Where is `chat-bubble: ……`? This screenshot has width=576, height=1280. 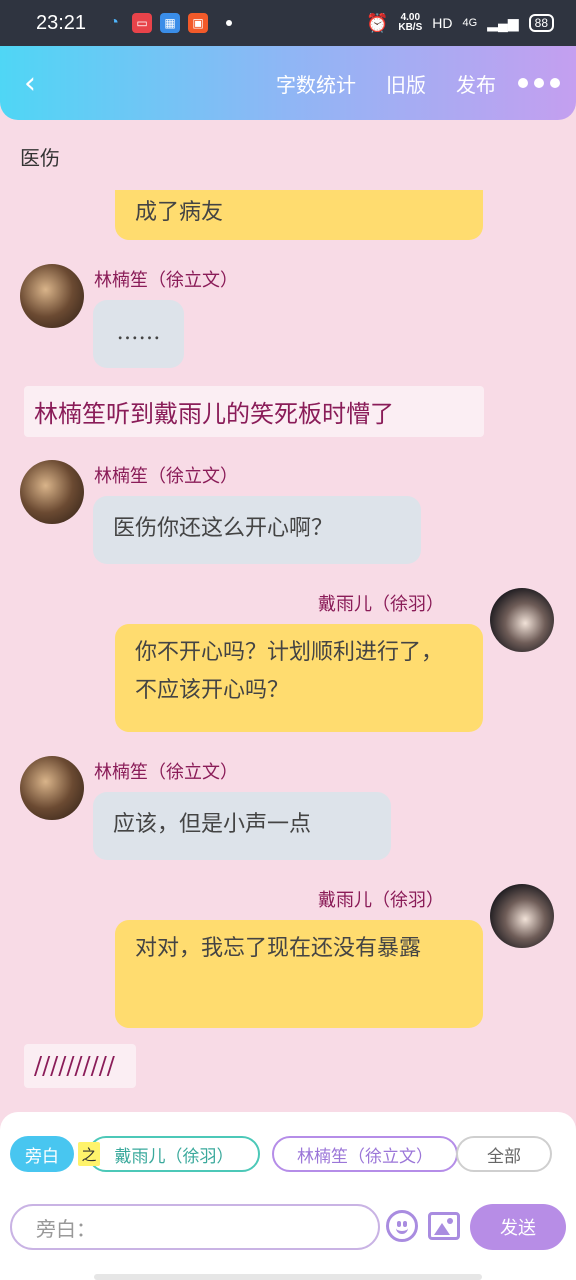 chat-bubble: …… is located at coordinates (138, 334).